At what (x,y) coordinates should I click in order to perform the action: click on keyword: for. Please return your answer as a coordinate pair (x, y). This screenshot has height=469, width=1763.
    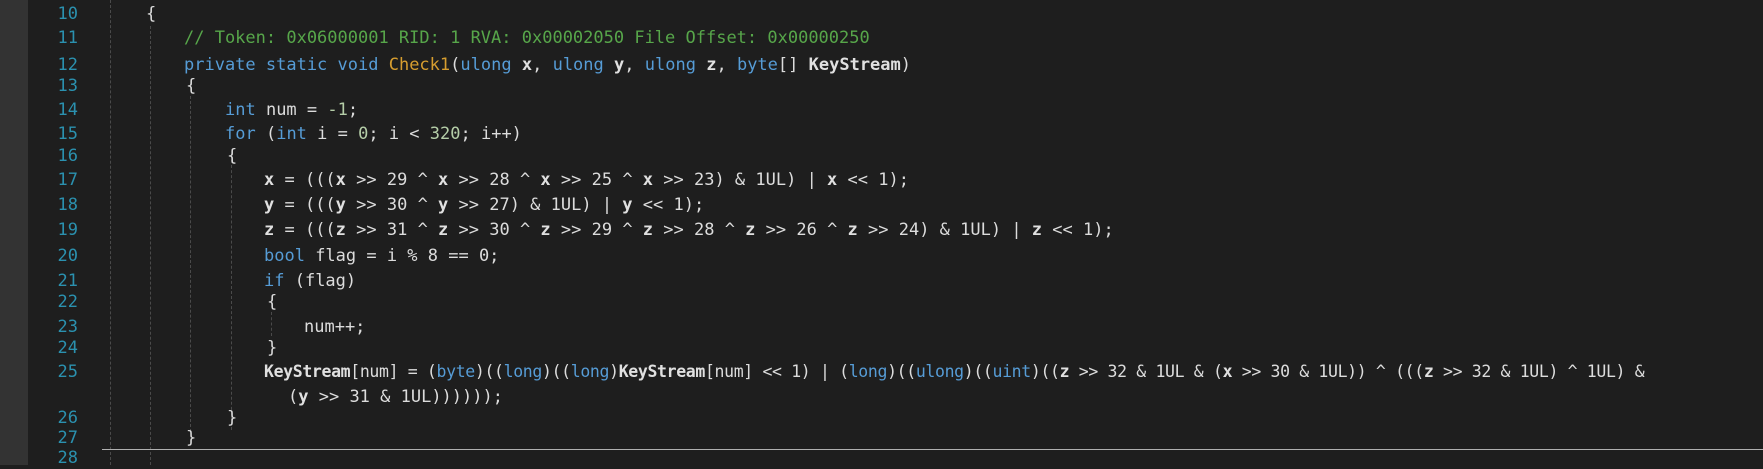
    Looking at the image, I should click on (240, 134).